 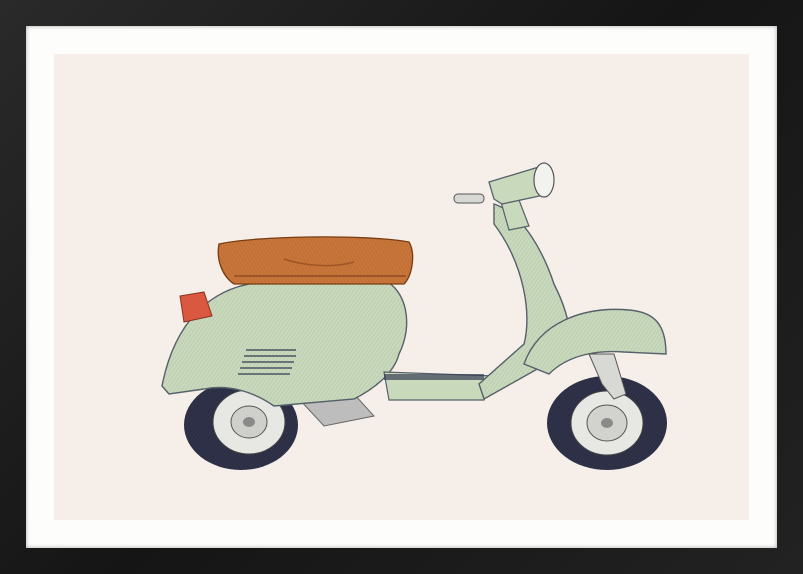 What do you see at coordinates (469, 198) in the screenshot?
I see `grip` at bounding box center [469, 198].